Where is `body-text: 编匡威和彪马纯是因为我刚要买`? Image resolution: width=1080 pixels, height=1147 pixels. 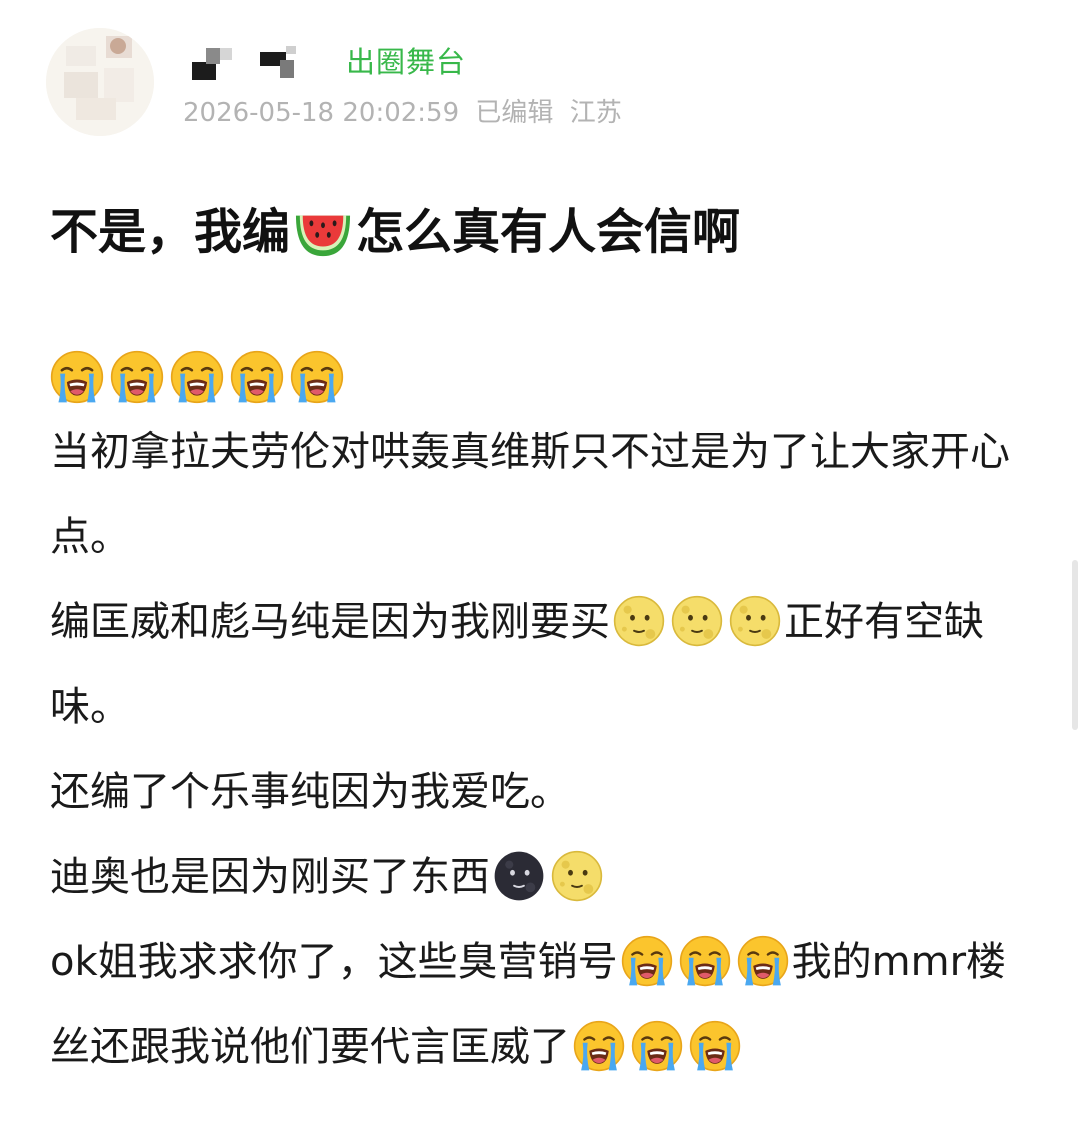 body-text: 编匡威和彪马纯是因为我刚要买 is located at coordinates (330, 622).